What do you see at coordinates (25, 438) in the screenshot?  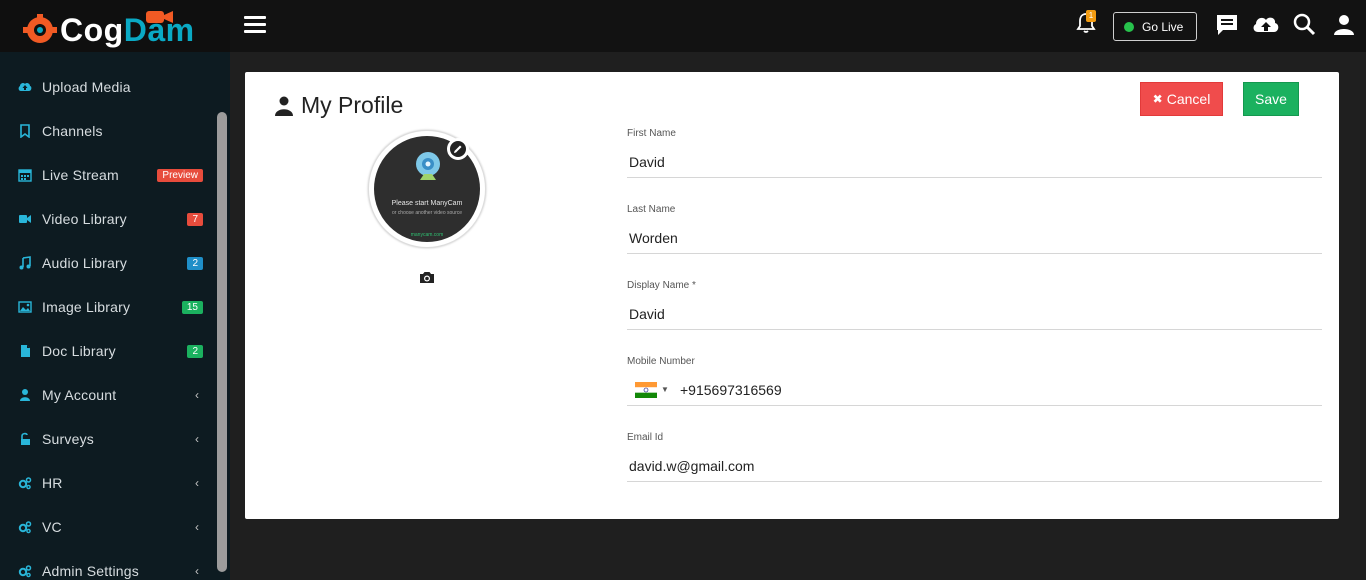 I see `unlock-icon` at bounding box center [25, 438].